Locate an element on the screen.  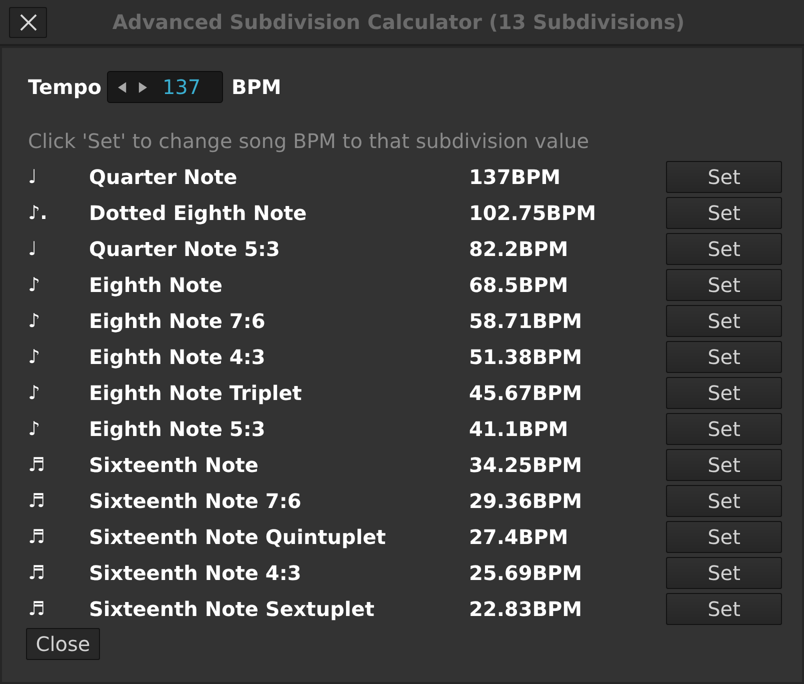
window-title: Advanced Subdivision Calculator (13 Subdivisions) is located at coordinates (398, 22).